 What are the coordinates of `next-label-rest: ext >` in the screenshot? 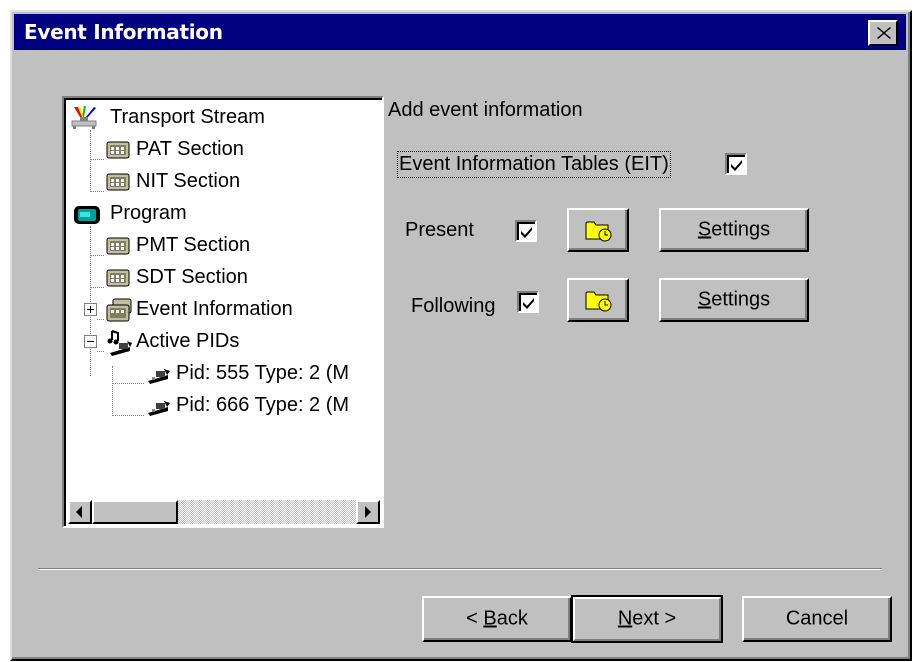 It's located at (654, 618).